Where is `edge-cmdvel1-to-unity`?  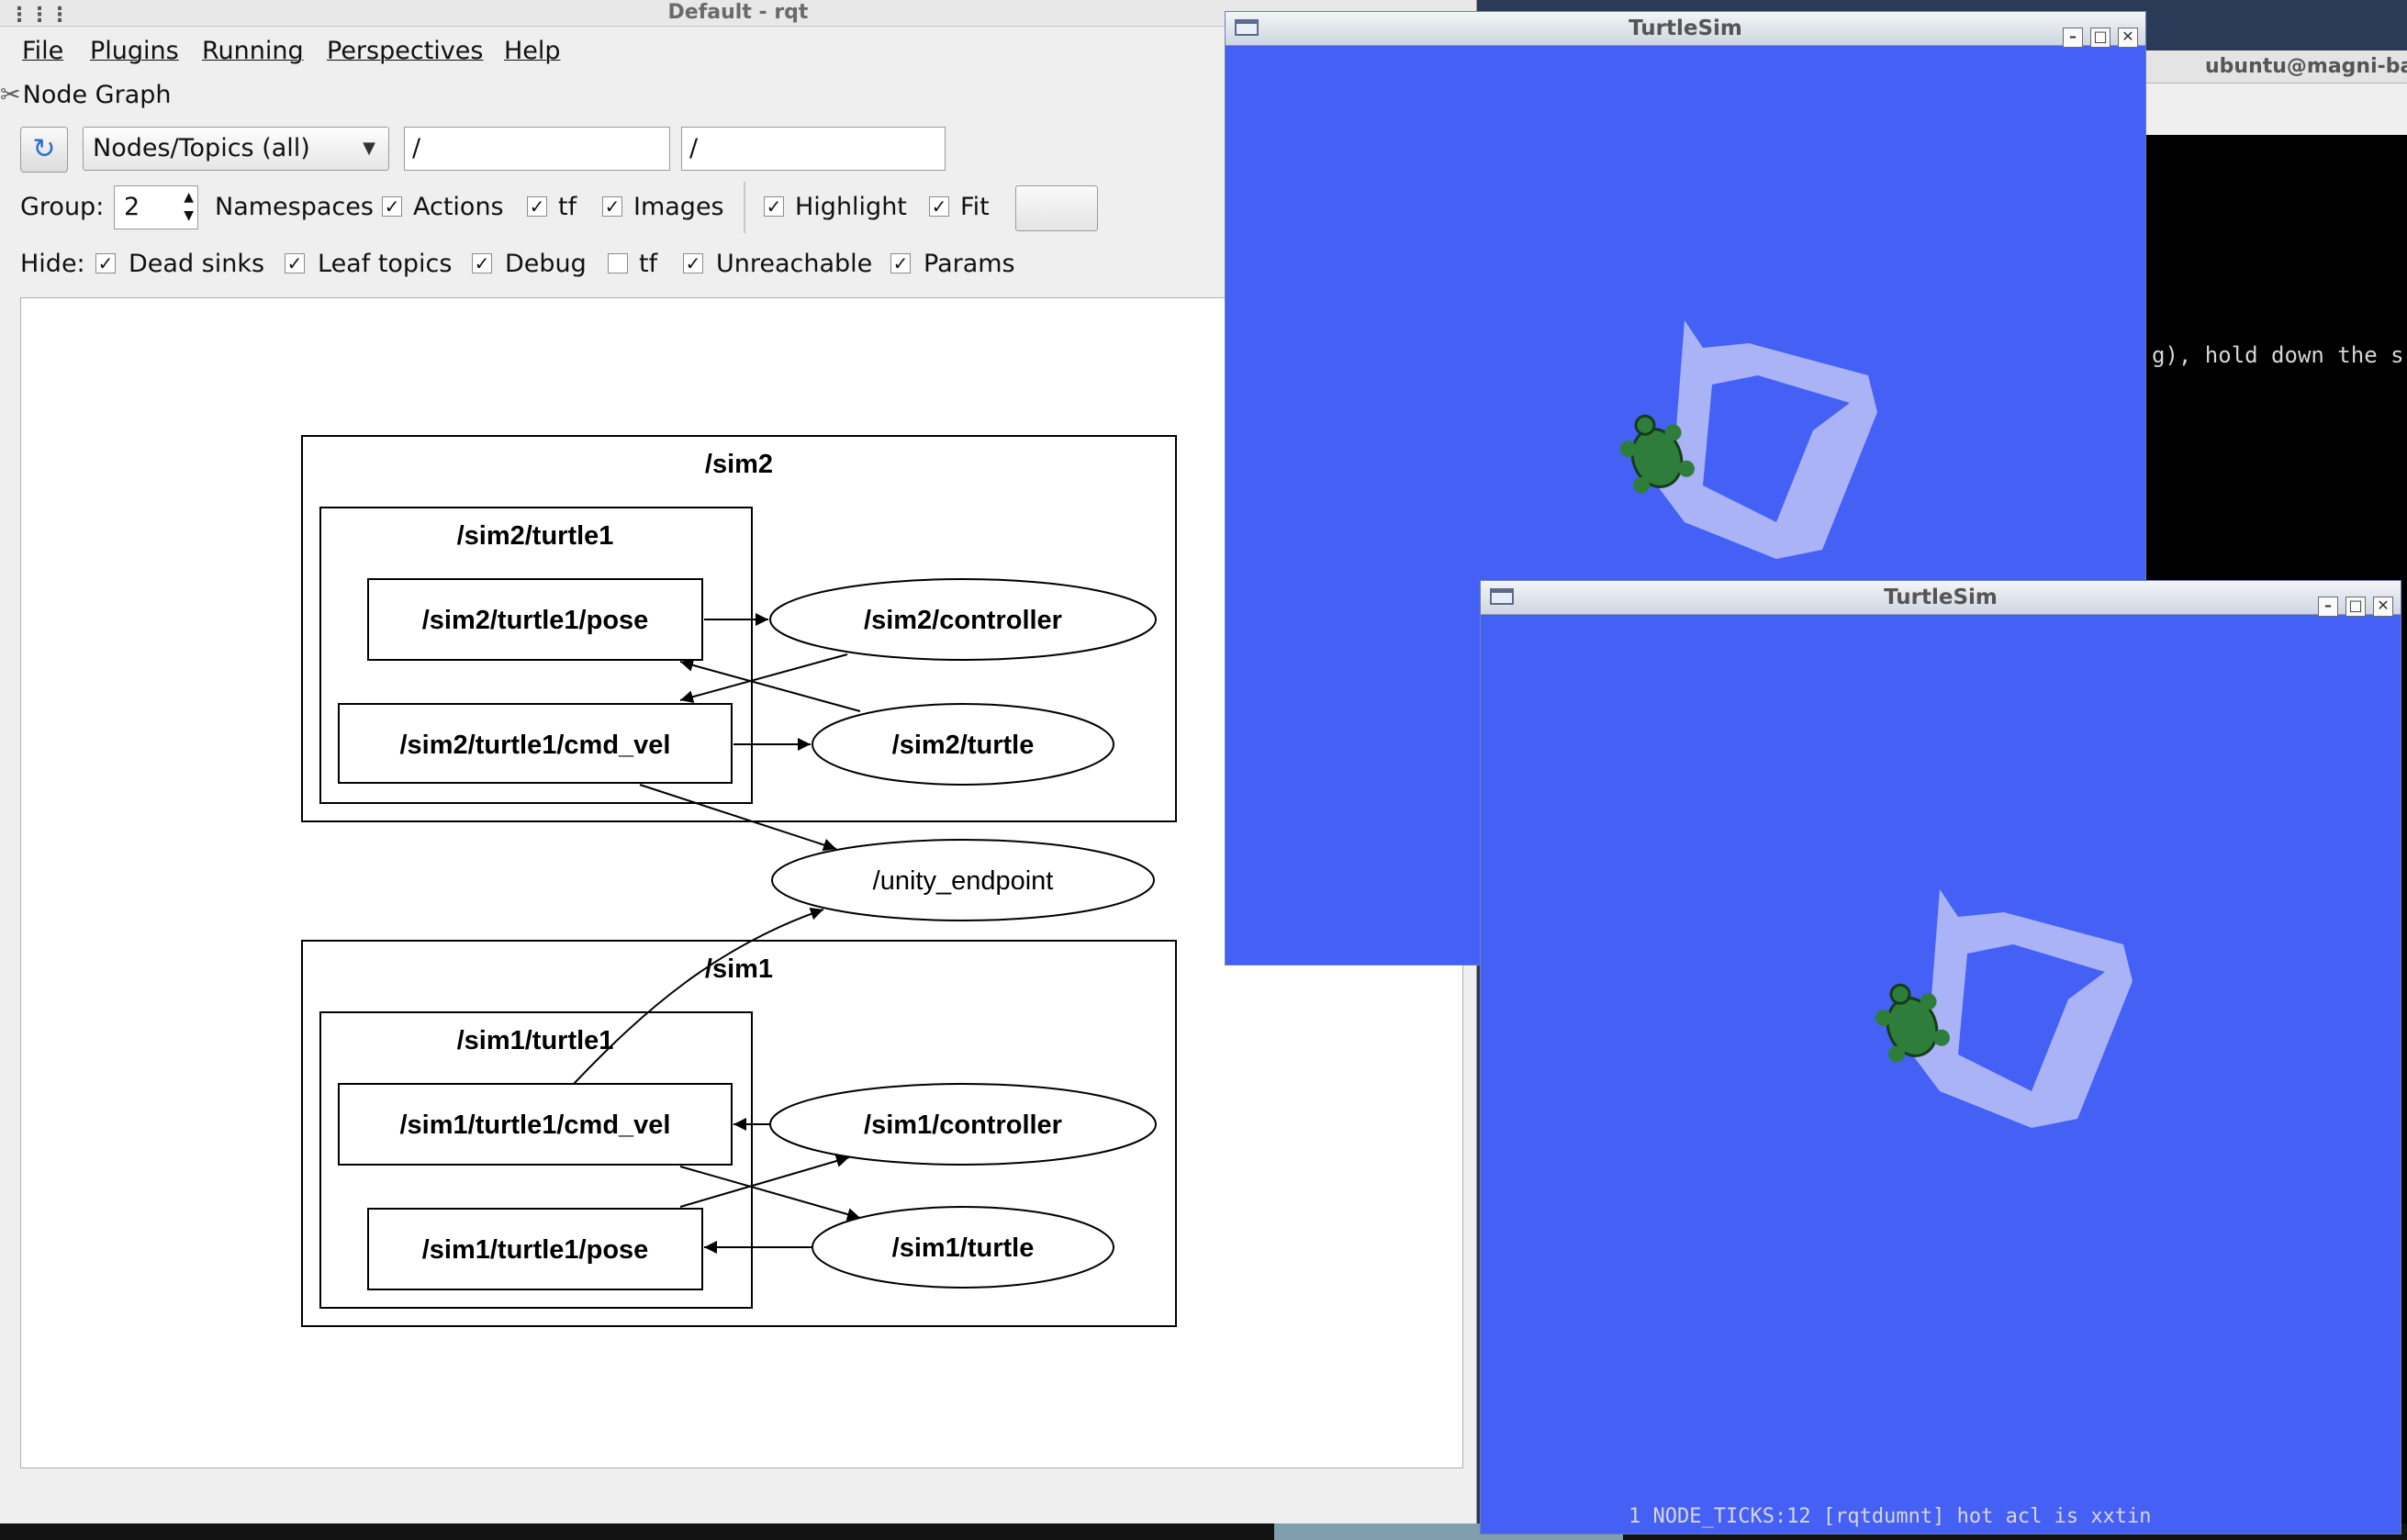 edge-cmdvel1-to-unity is located at coordinates (698, 996).